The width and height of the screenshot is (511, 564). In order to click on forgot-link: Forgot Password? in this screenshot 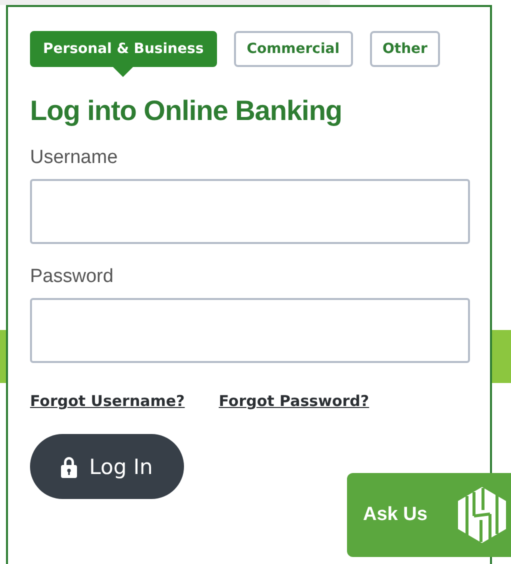, I will do `click(294, 401)`.